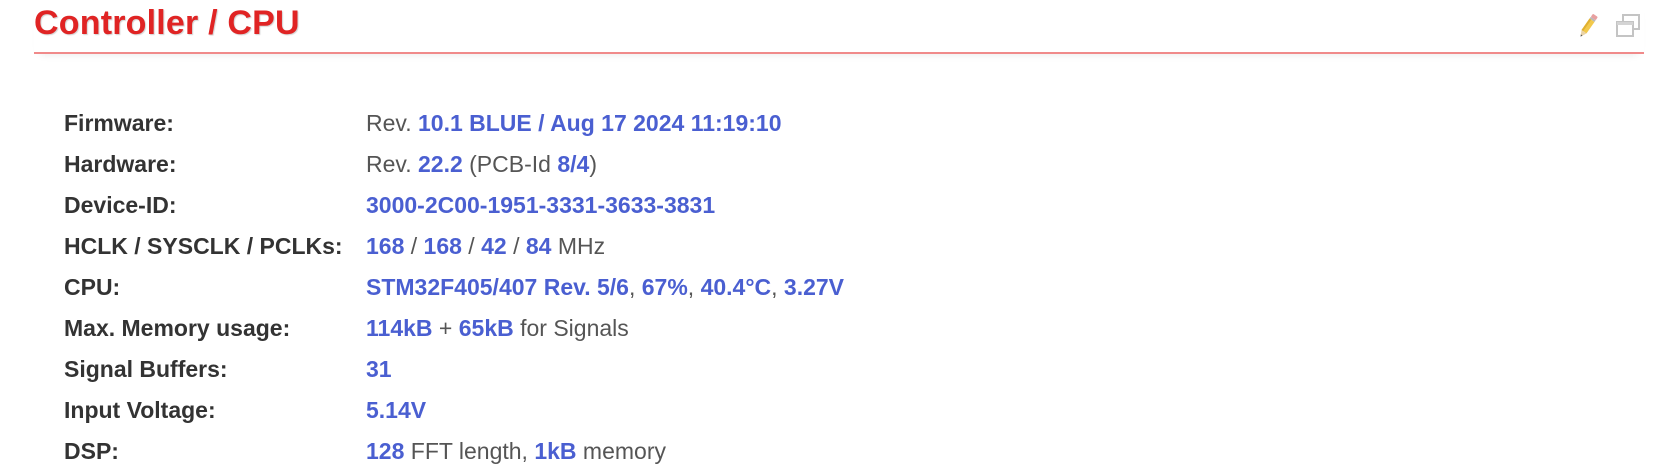 The height and width of the screenshot is (476, 1672). I want to click on device-id: 3000-2C00-1951-3331-3633-3831, so click(541, 205).